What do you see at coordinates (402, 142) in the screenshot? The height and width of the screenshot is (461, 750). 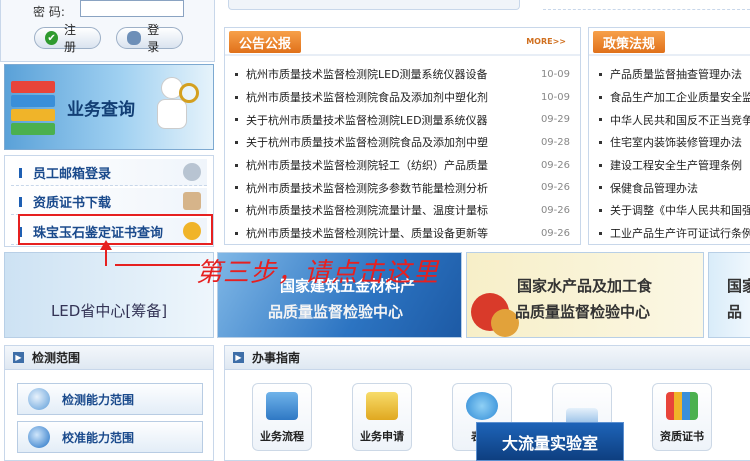 I see `list-item: 关于杭州市质量技术监督检测院食品及添加剂中塑 09-28` at bounding box center [402, 142].